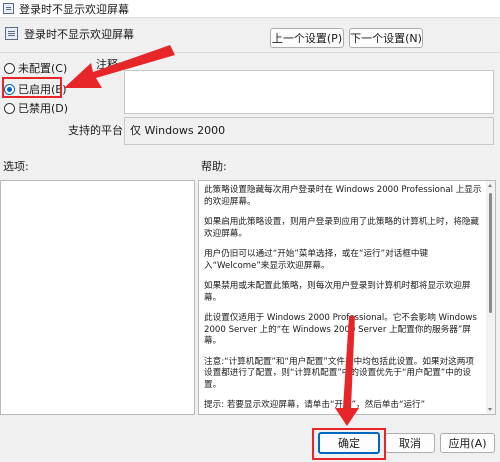 Image resolution: width=500 pixels, height=462 pixels. What do you see at coordinates (490, 185) in the screenshot?
I see `scroll-up-arrow-icon` at bounding box center [490, 185].